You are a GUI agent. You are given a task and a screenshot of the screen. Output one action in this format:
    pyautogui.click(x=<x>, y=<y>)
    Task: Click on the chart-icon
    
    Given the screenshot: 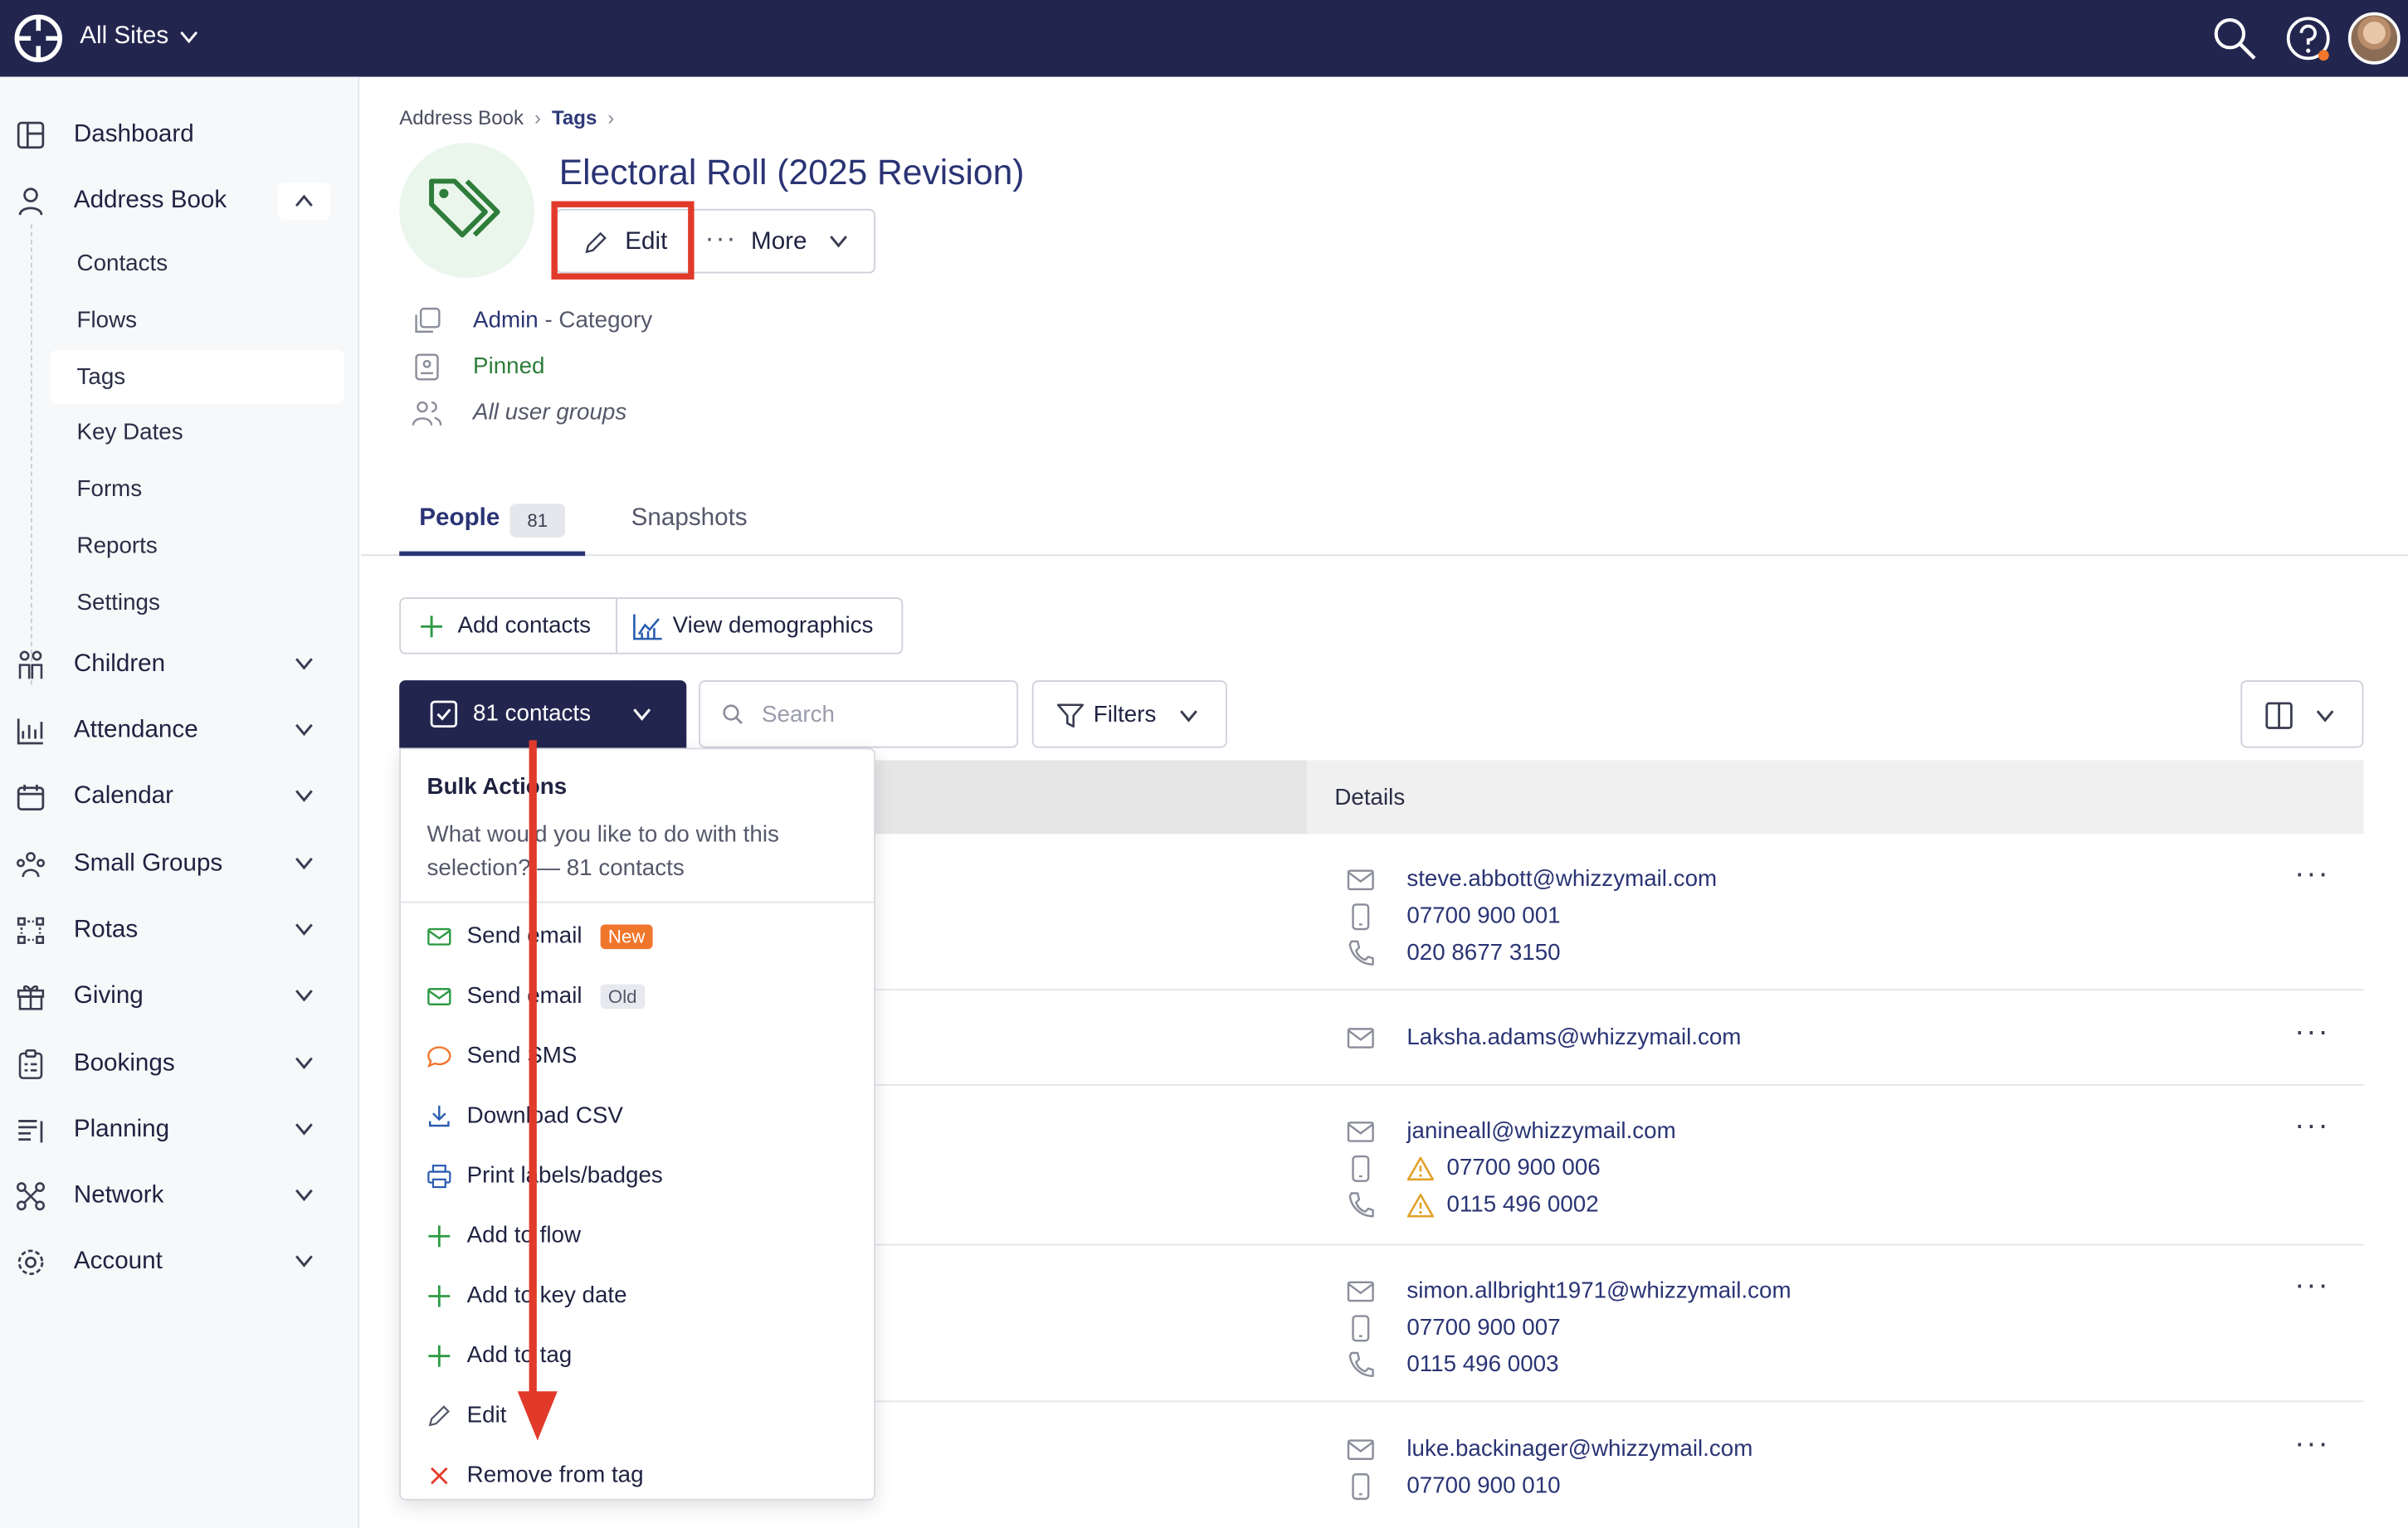 What is the action you would take?
    pyautogui.click(x=30, y=731)
    